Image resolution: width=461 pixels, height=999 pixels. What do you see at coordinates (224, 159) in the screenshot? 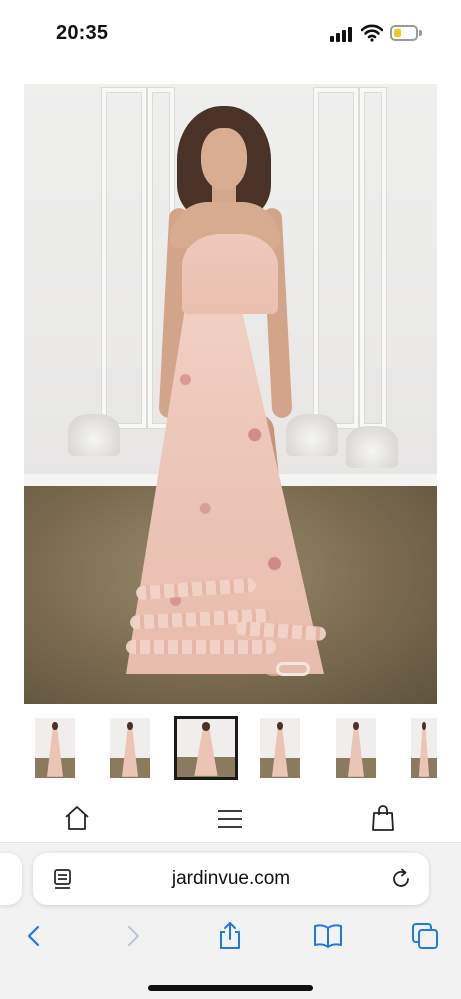
I see `model-face` at bounding box center [224, 159].